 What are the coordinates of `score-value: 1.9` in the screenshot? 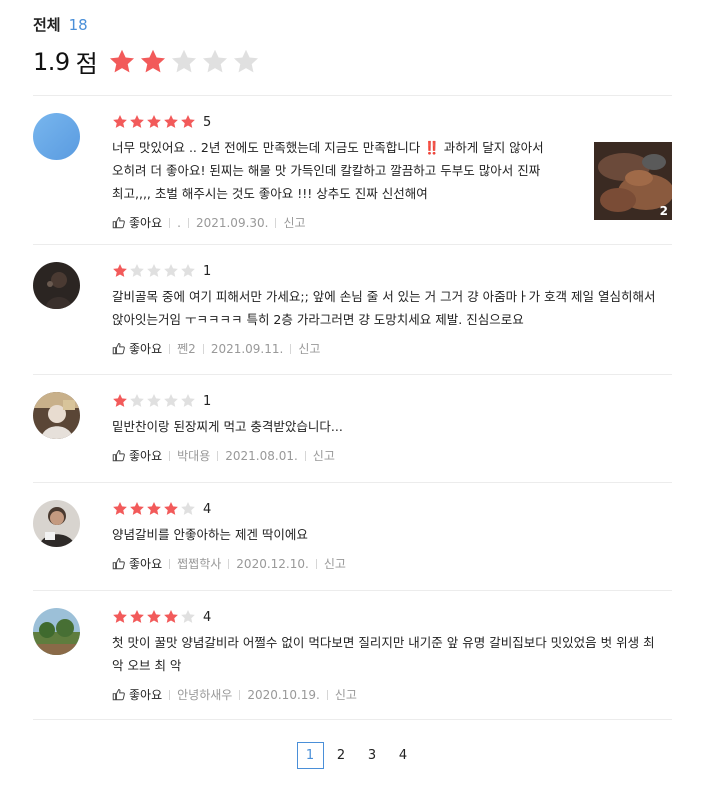 It's located at (51, 61).